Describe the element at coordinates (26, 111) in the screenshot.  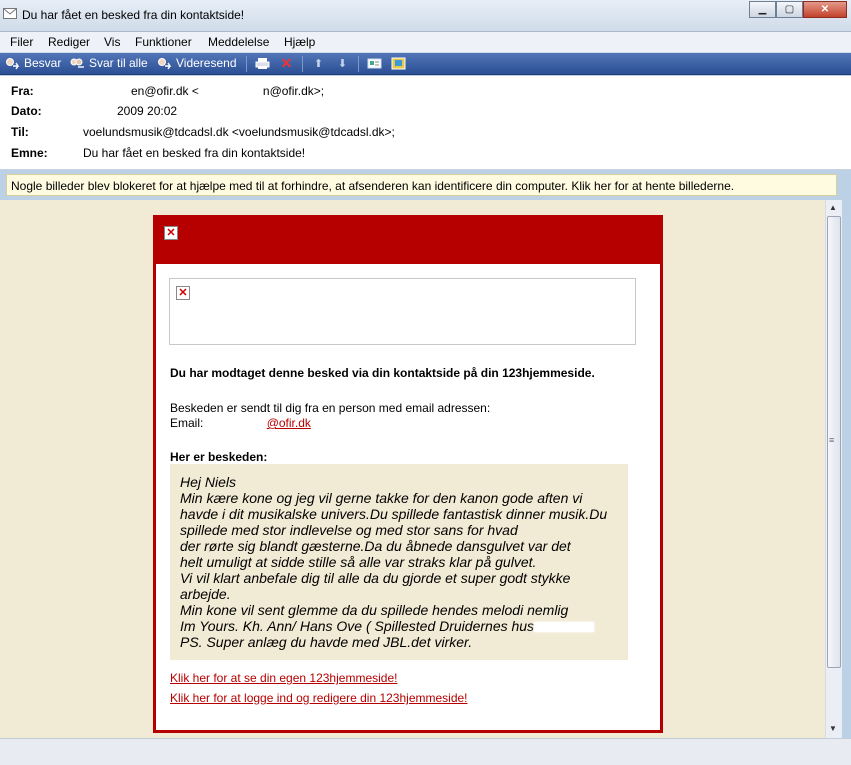
I see `date-label: Dato:` at that location.